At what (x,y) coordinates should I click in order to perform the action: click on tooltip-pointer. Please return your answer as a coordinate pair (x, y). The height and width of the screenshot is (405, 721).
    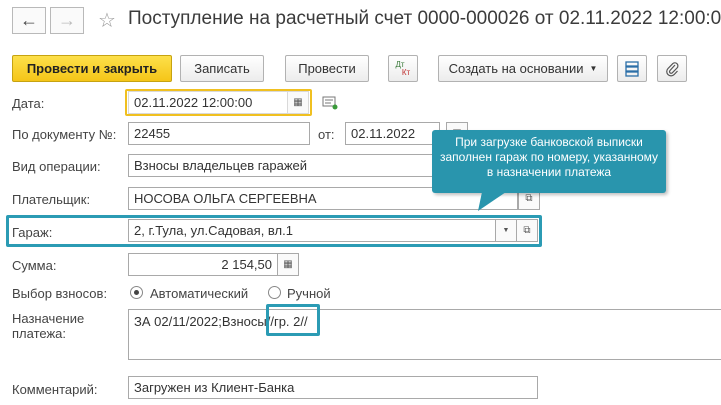
    Looking at the image, I should click on (492, 201).